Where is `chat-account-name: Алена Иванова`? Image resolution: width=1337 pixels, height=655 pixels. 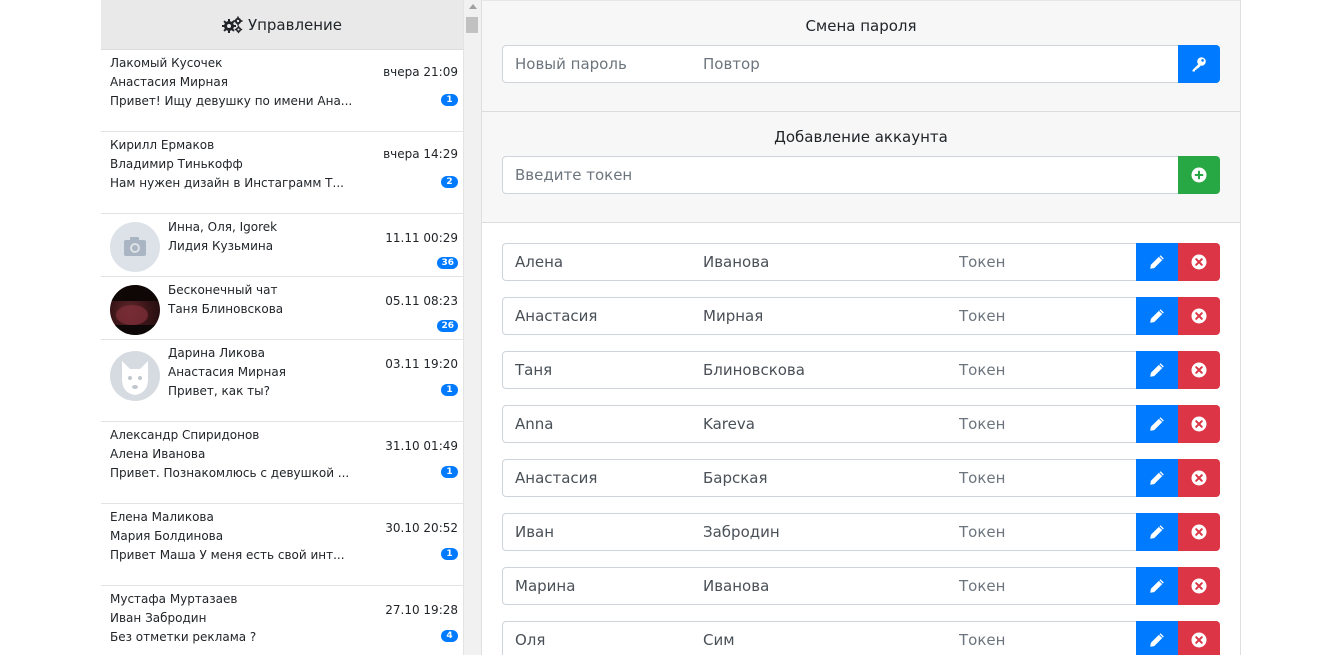
chat-account-name: Алена Иванова is located at coordinates (158, 454).